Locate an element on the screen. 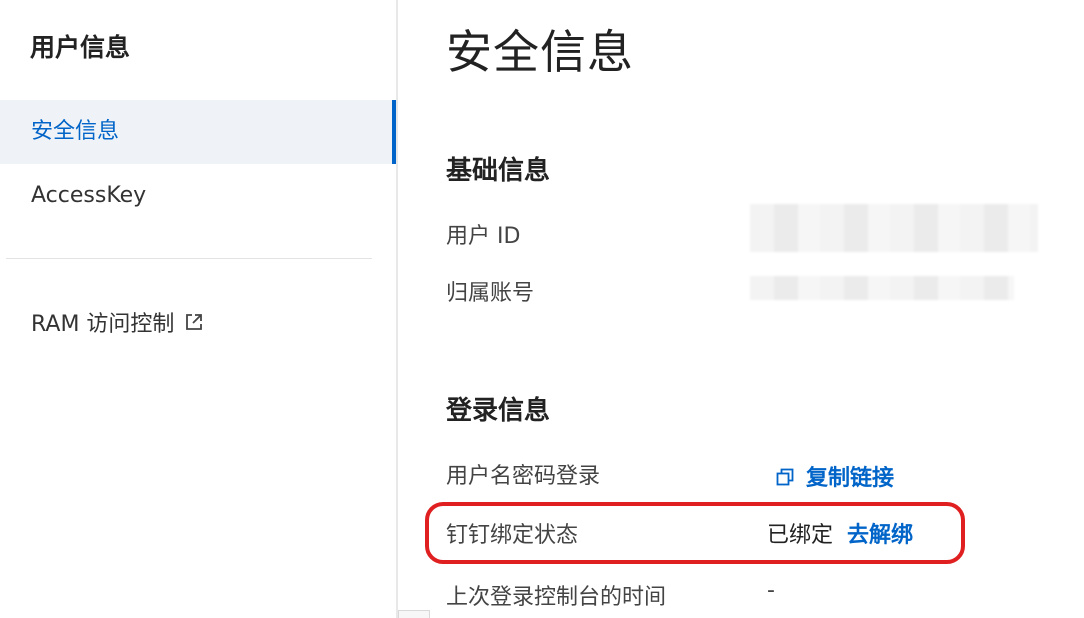  section-title-login: 登录信息 is located at coordinates (498, 411).